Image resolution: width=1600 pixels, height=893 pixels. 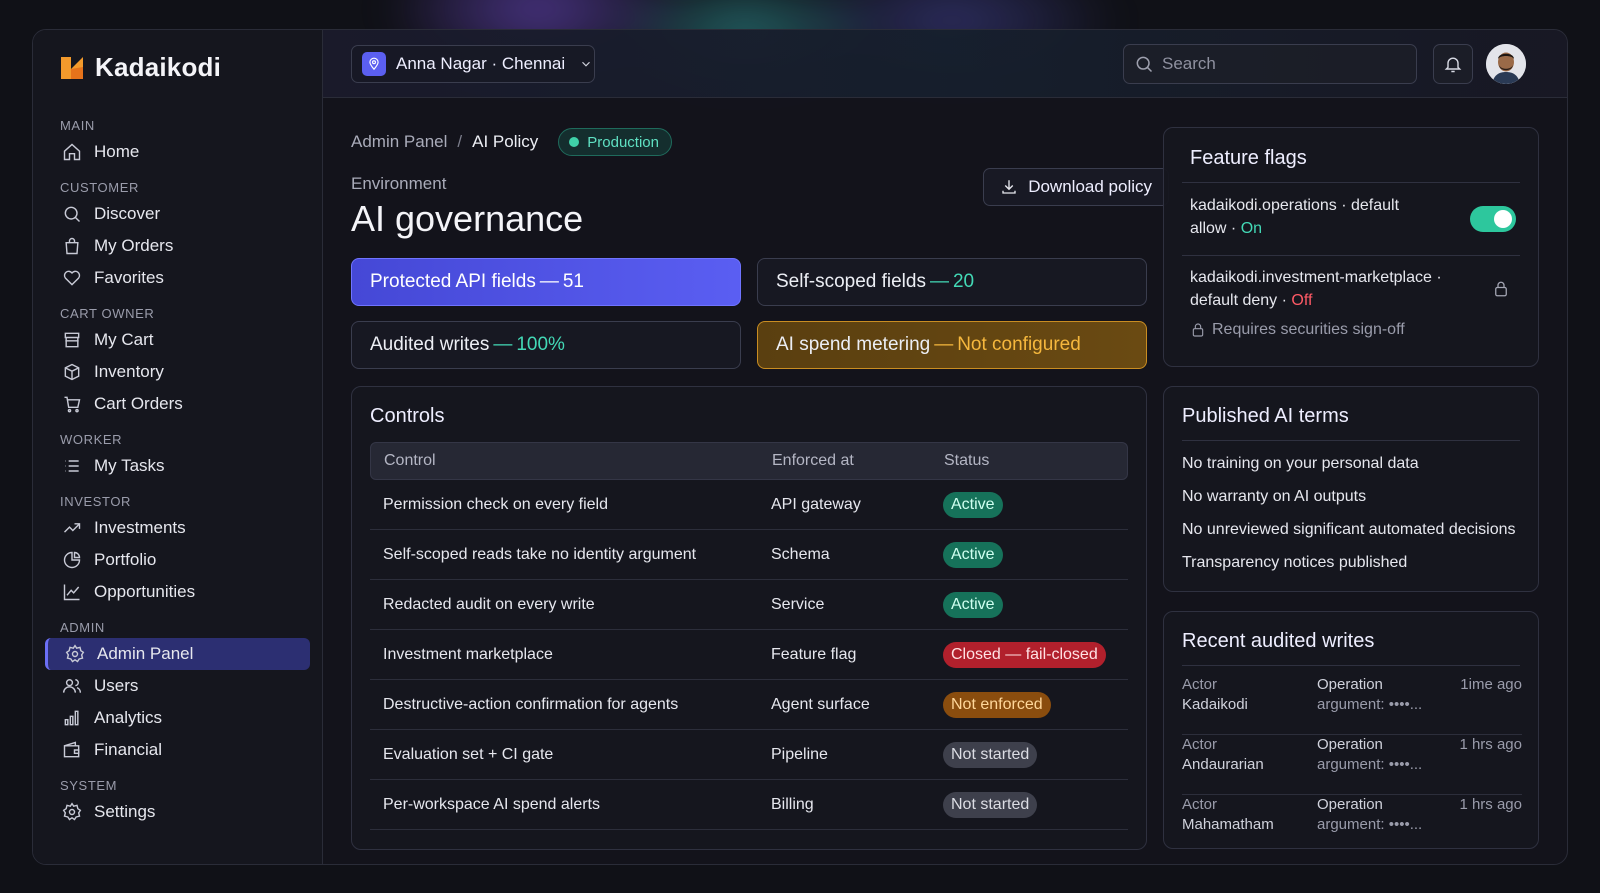 What do you see at coordinates (129, 371) in the screenshot?
I see `sidebar-item-label: Inventory` at bounding box center [129, 371].